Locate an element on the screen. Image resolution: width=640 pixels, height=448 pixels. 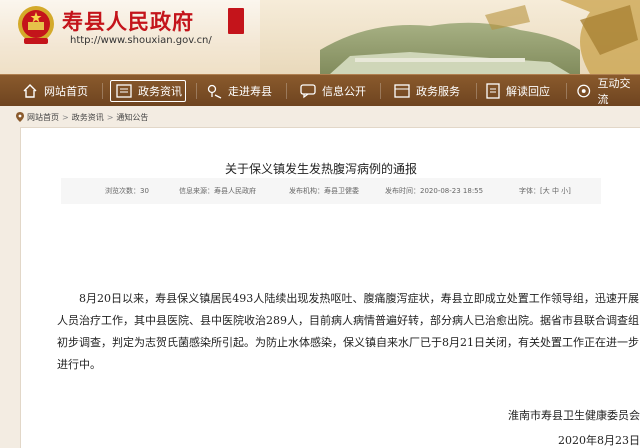
site-title: 寿县人民政府 is located at coordinates (128, 21).